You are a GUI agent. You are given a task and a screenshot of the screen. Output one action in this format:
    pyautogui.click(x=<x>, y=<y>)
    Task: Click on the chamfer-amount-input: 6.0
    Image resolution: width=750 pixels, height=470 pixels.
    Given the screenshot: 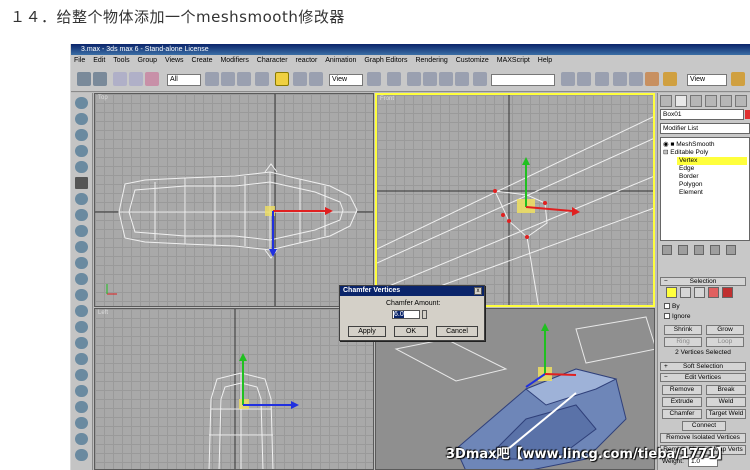 What is the action you would take?
    pyautogui.click(x=406, y=314)
    